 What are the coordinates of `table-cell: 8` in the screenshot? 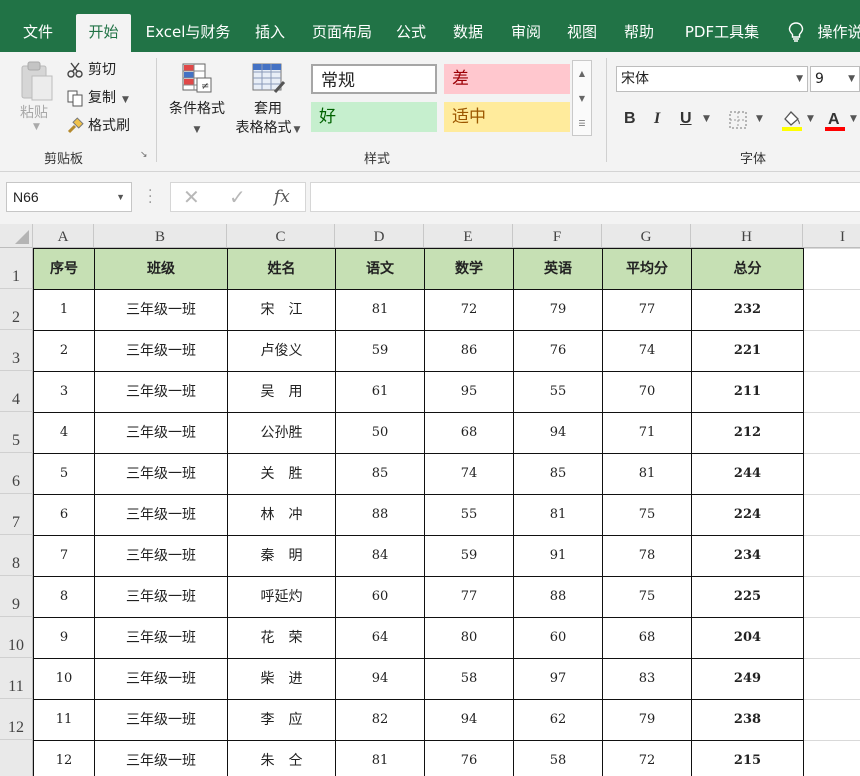 It's located at (64, 597).